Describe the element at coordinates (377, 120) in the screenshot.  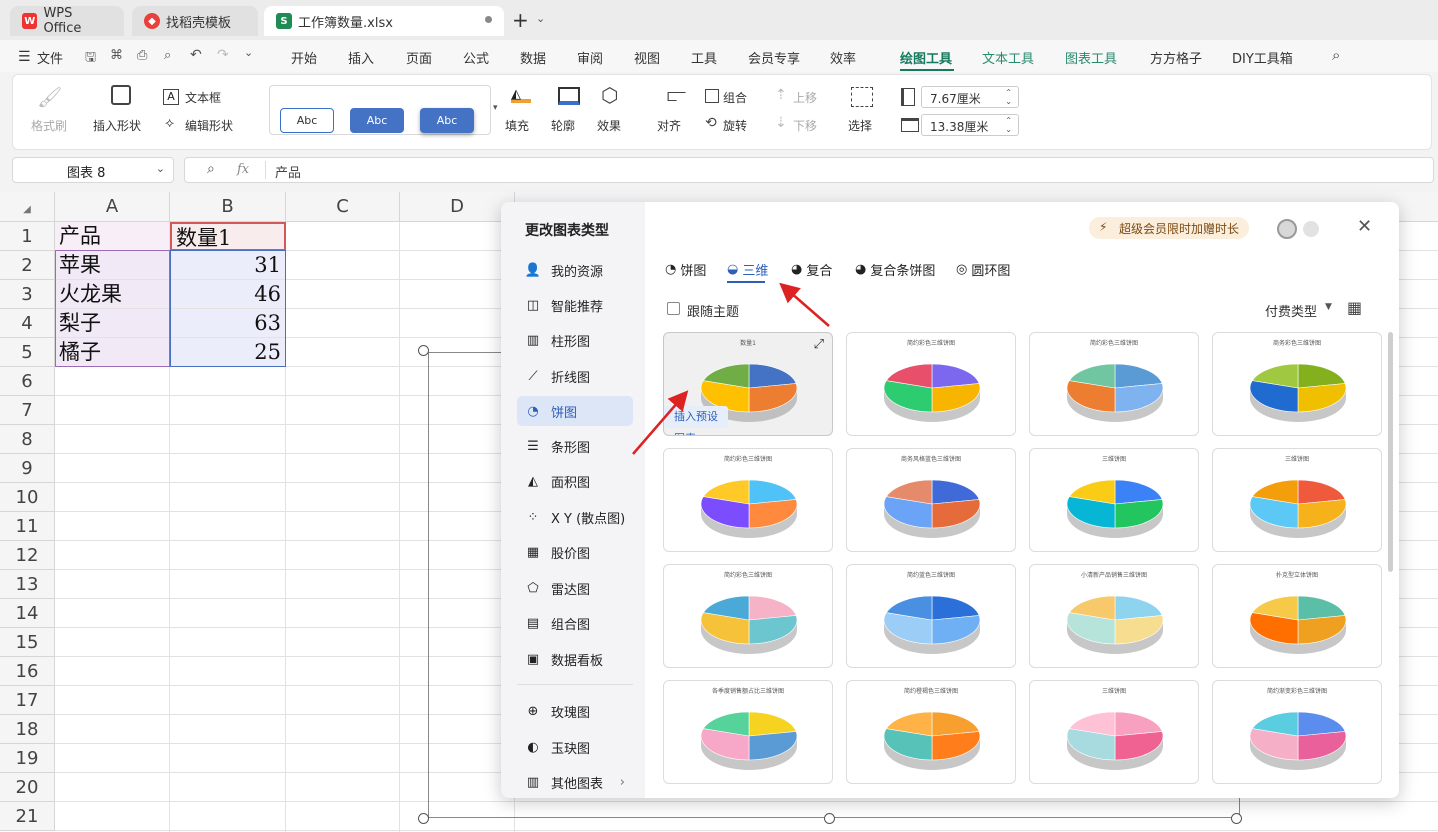
I see `style-fill-blue: Abc` at that location.